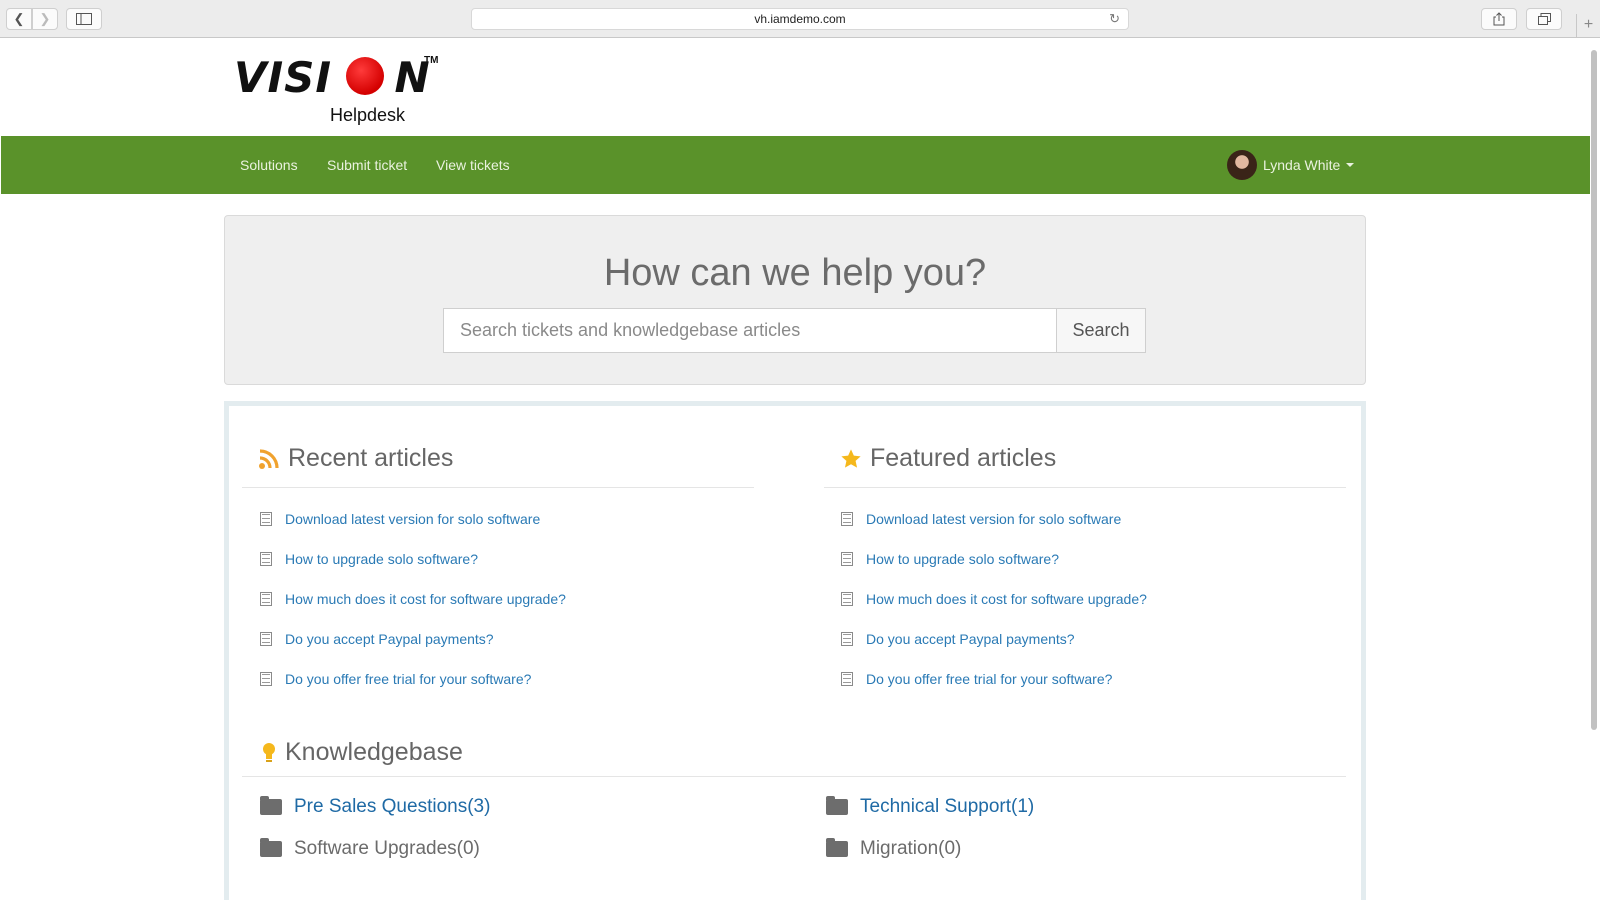  I want to click on kb-category-technical-support: Technical Support(1), so click(930, 807).